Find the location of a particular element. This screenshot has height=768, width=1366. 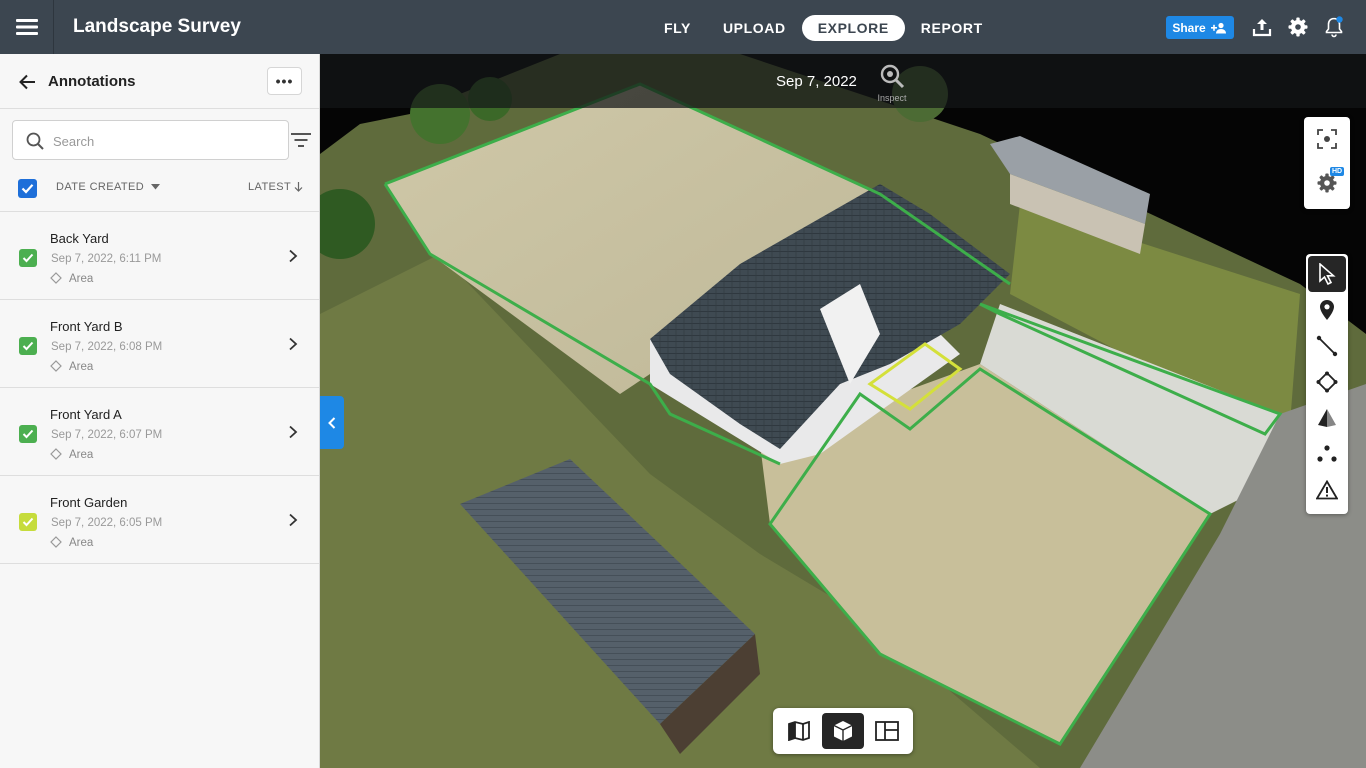

volume-tool is located at coordinates (1327, 418).